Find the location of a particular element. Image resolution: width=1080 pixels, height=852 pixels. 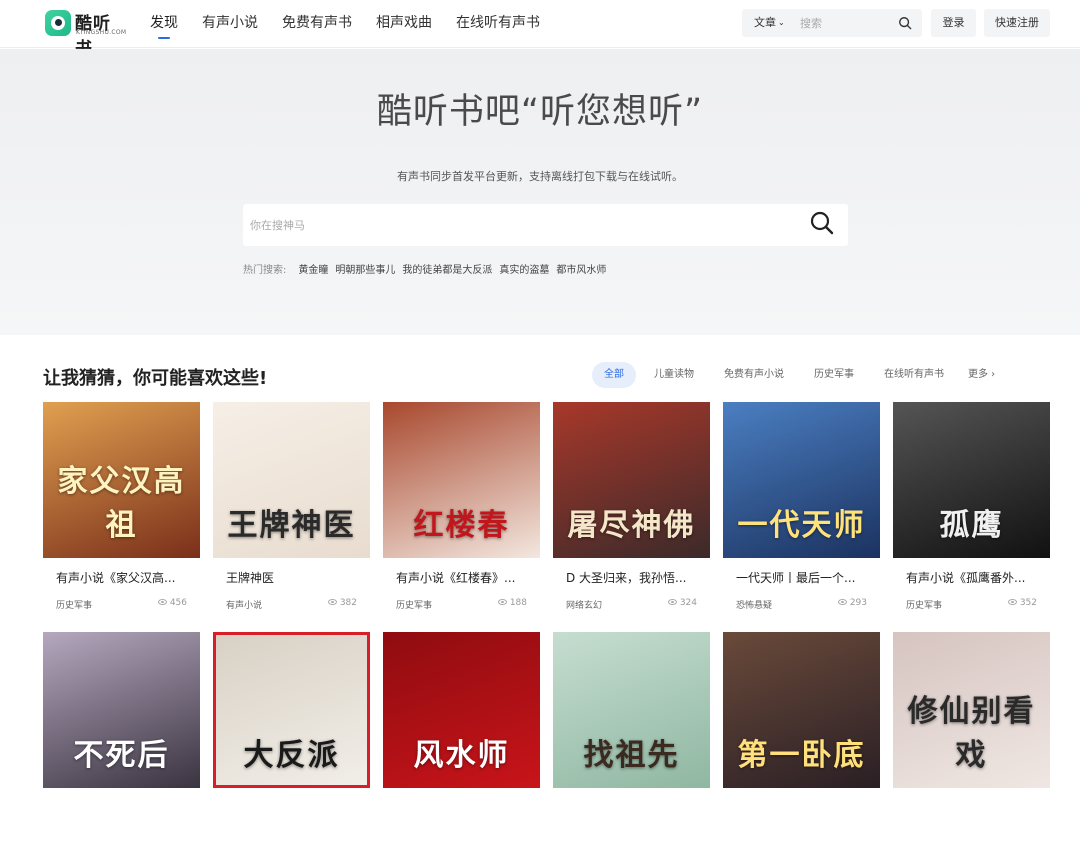

book-card: 屠尽神佛 D 大圣归来，我孙悟... 网络玄幻 324 is located at coordinates (631, 512).